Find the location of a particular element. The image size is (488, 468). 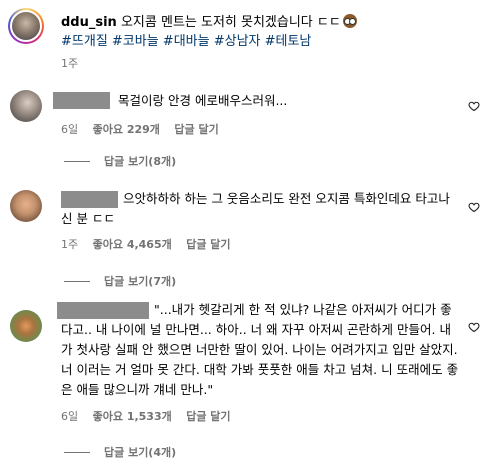

comment-meta: 1주 좋아요 4,465개 답글 달기 is located at coordinates (151, 244).